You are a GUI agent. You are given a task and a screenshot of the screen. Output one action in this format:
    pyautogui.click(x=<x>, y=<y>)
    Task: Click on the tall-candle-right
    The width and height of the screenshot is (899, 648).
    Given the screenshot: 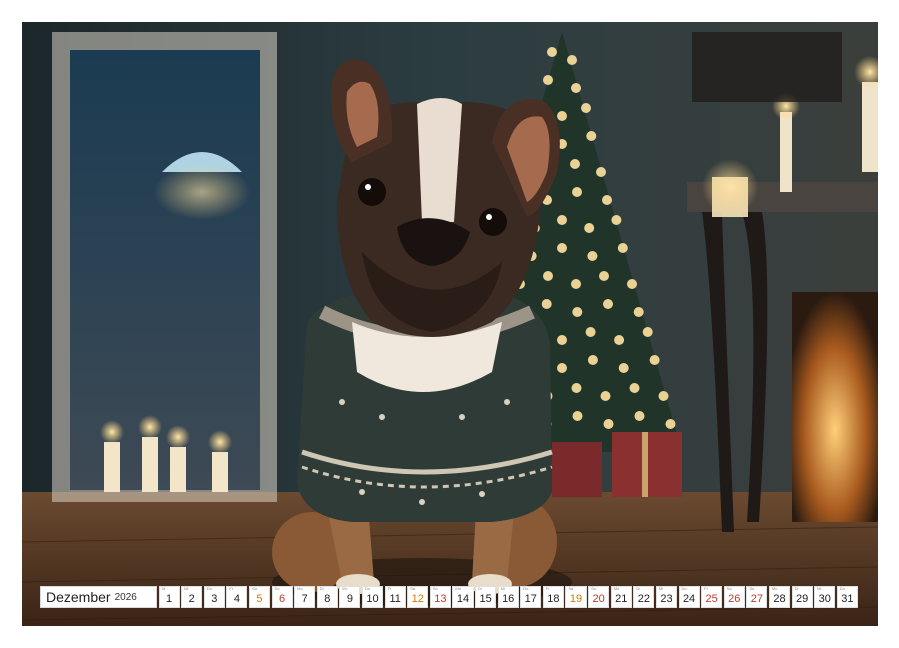 What is the action you would take?
    pyautogui.click(x=870, y=127)
    